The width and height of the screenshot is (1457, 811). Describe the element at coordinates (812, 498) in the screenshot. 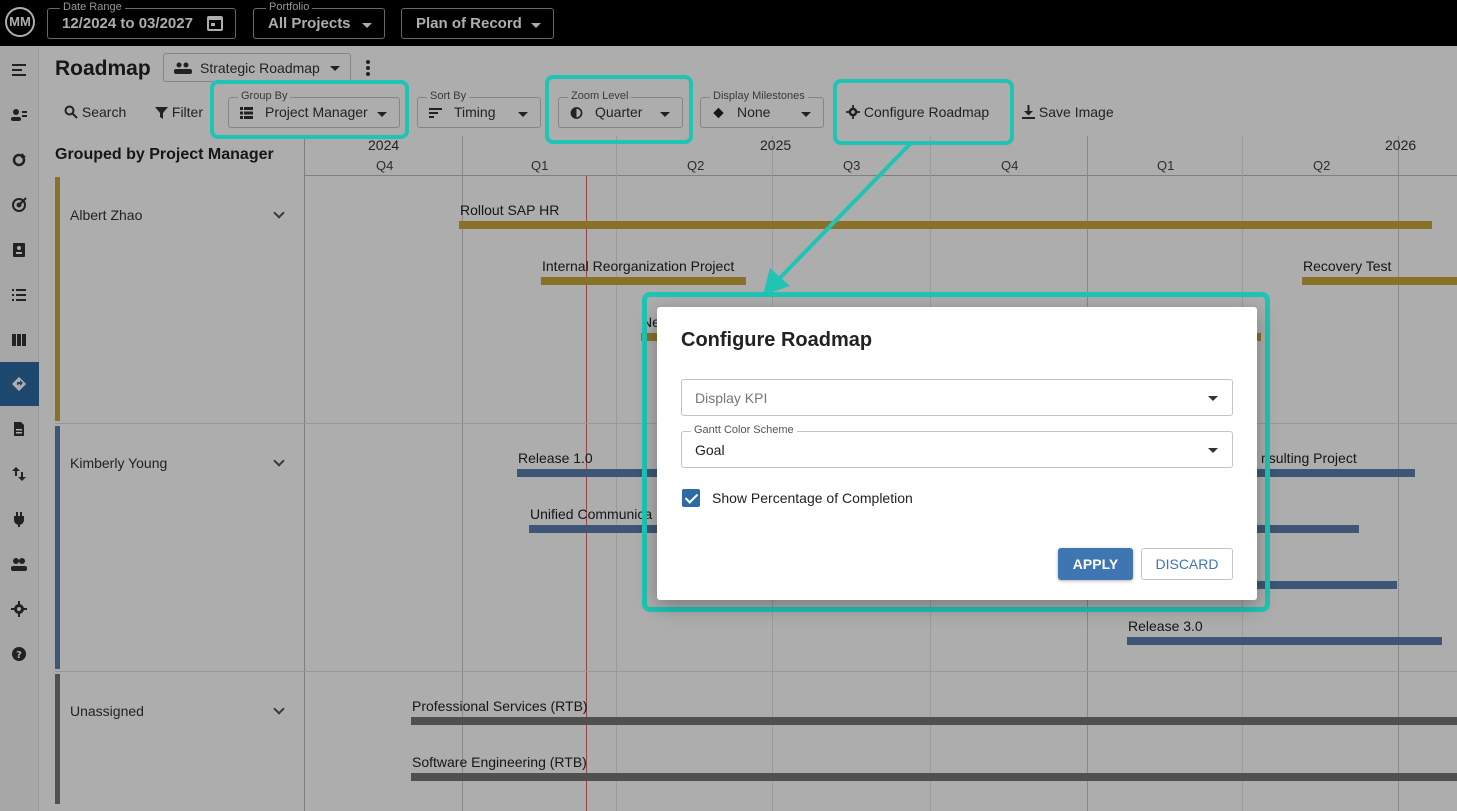

I see `show-percentage-label: Show Percentage of Completion` at that location.